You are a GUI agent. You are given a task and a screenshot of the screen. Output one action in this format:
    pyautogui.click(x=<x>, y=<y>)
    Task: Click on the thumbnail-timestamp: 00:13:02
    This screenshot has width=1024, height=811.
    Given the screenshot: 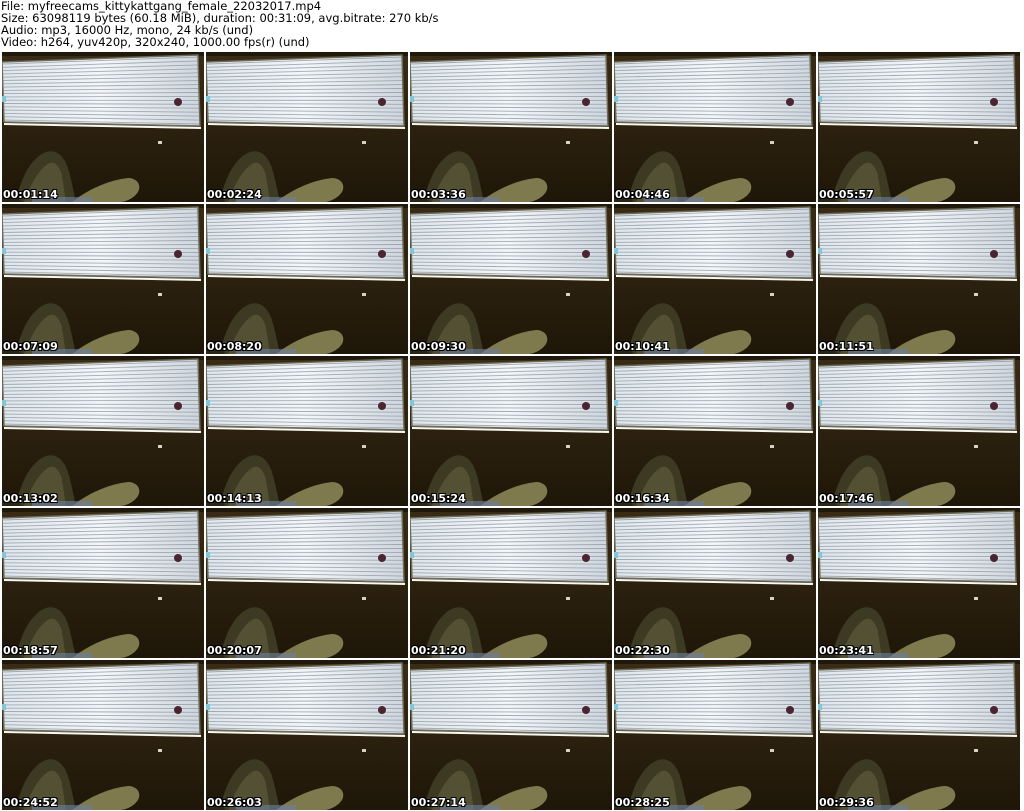 What is the action you would take?
    pyautogui.click(x=30, y=498)
    